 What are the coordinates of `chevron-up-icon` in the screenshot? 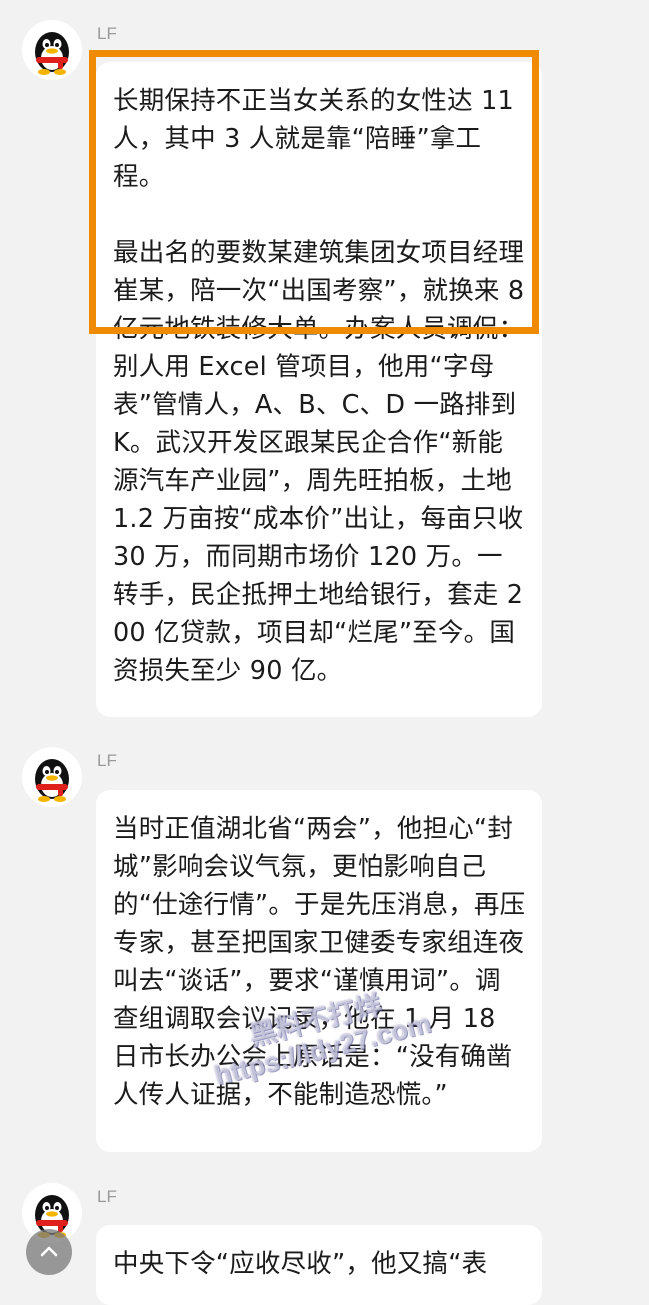 It's located at (49, 1251).